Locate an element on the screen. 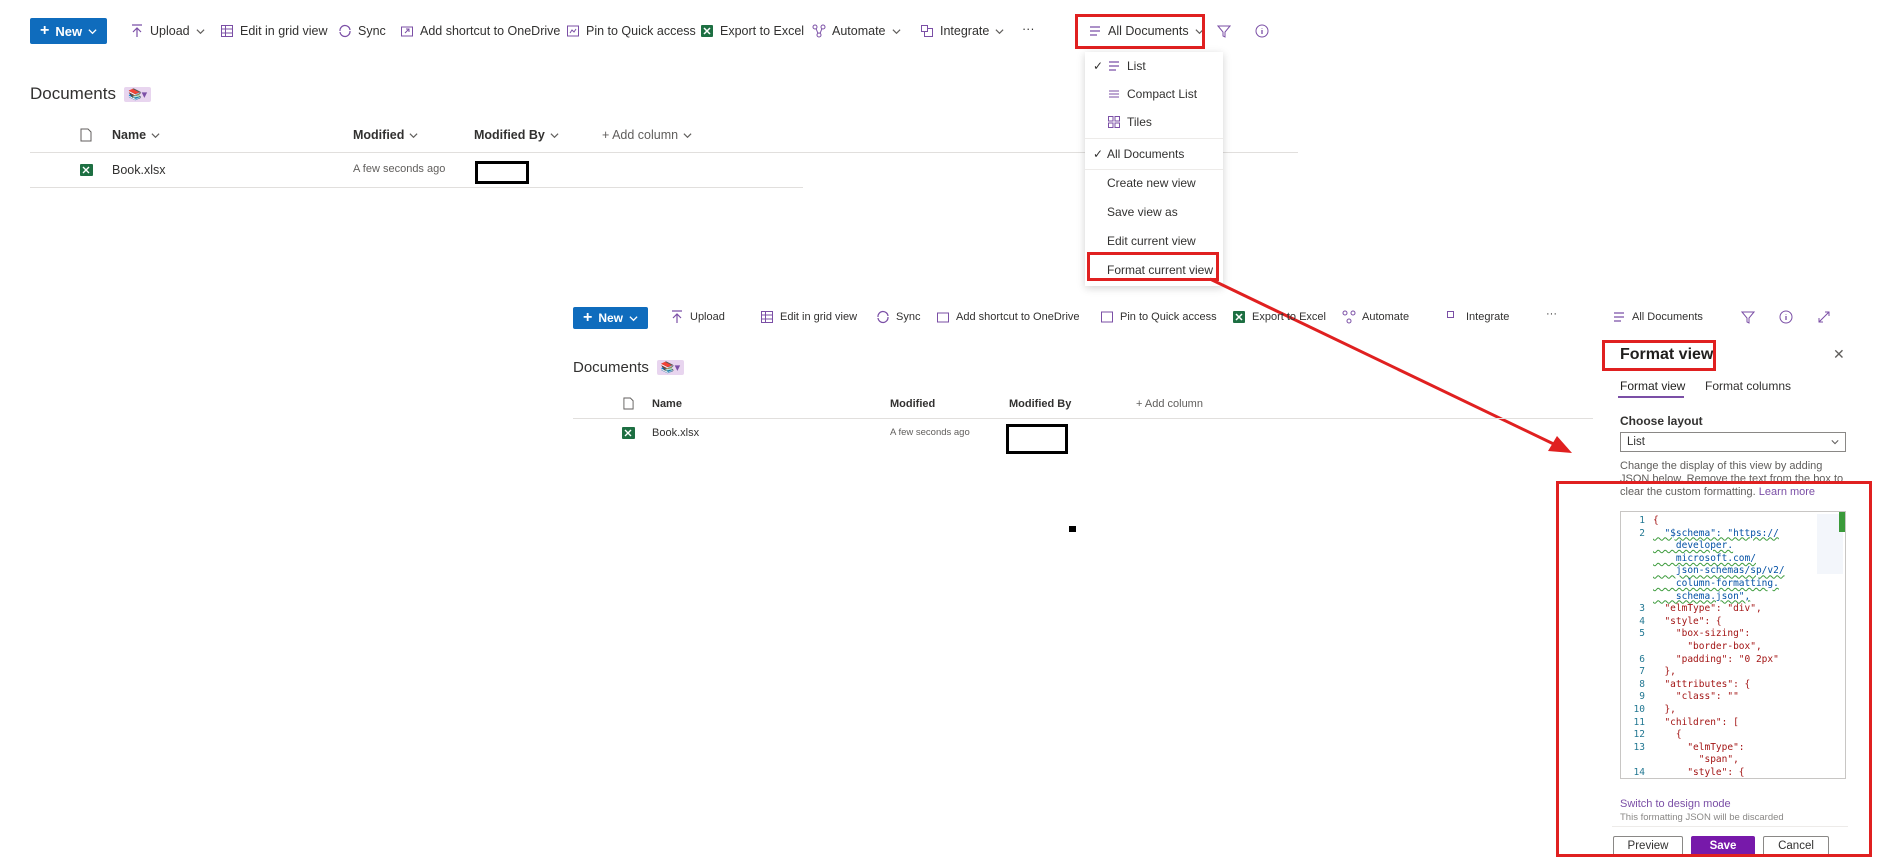 The height and width of the screenshot is (860, 1902). line-number: 14 is located at coordinates (1639, 772).